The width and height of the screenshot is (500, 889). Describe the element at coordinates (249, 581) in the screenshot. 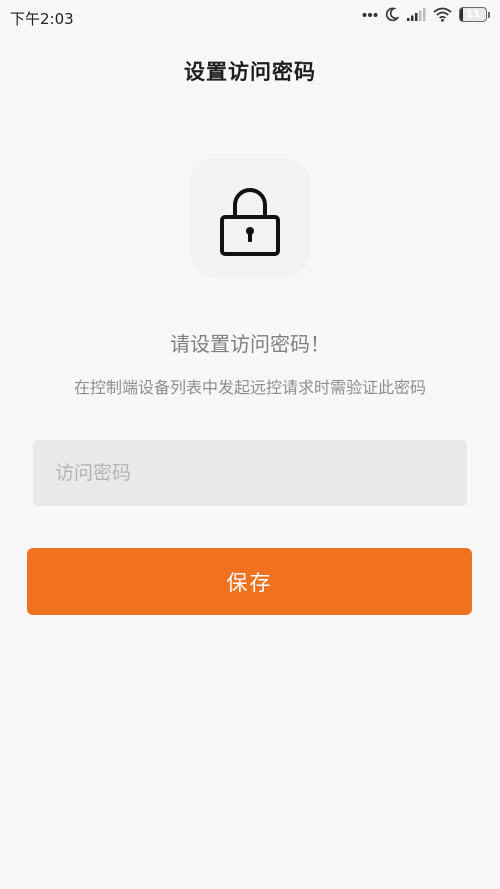

I see `save-button: 保存` at that location.